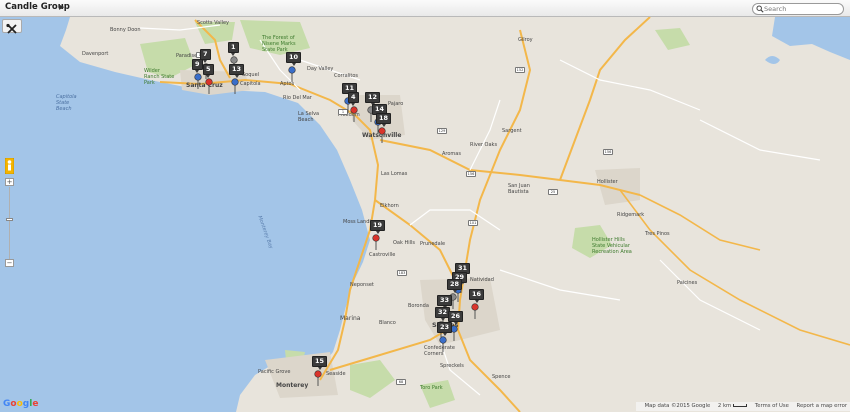  Describe the element at coordinates (20, 404) in the screenshot. I see `google-logo: Google` at that location.